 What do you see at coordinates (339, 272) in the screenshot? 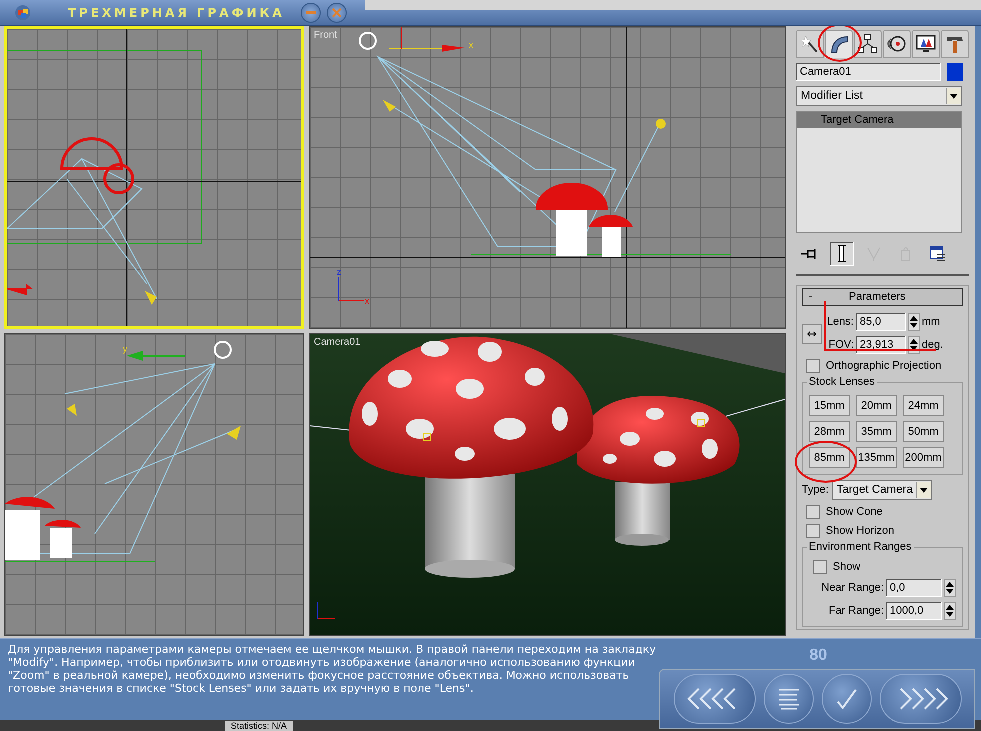
I see `axis-label: z` at bounding box center [339, 272].